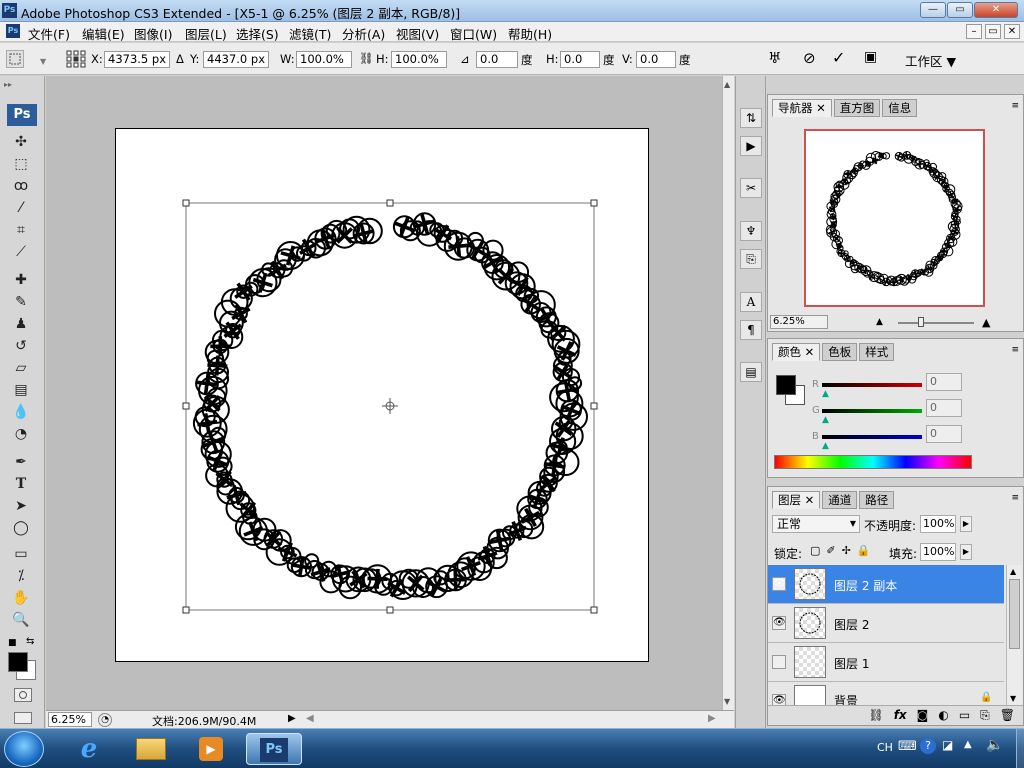 The width and height of the screenshot is (1024, 768). What do you see at coordinates (206, 33) in the screenshot?
I see `menu-layer: 图层(L)` at bounding box center [206, 33].